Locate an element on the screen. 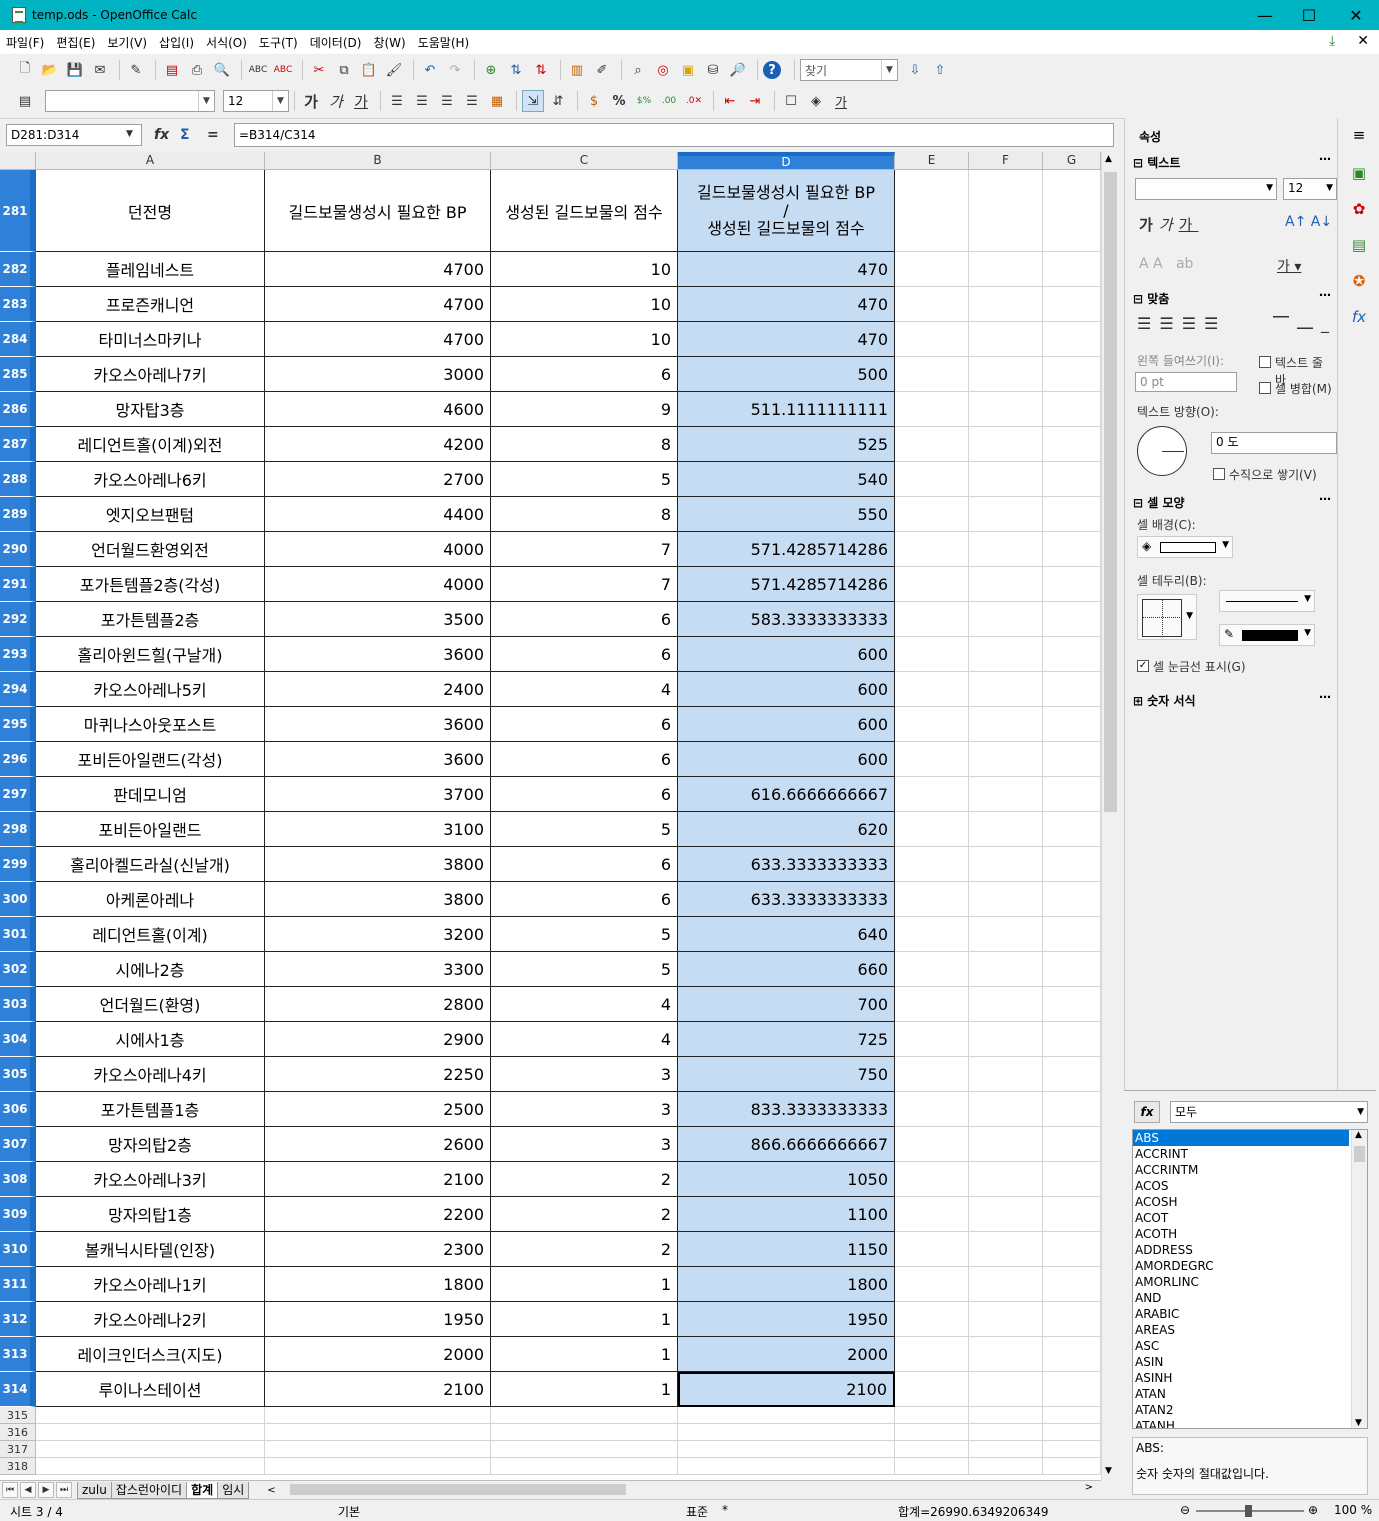 The height and width of the screenshot is (1521, 1379). cell-score: 8 is located at coordinates (584, 514).